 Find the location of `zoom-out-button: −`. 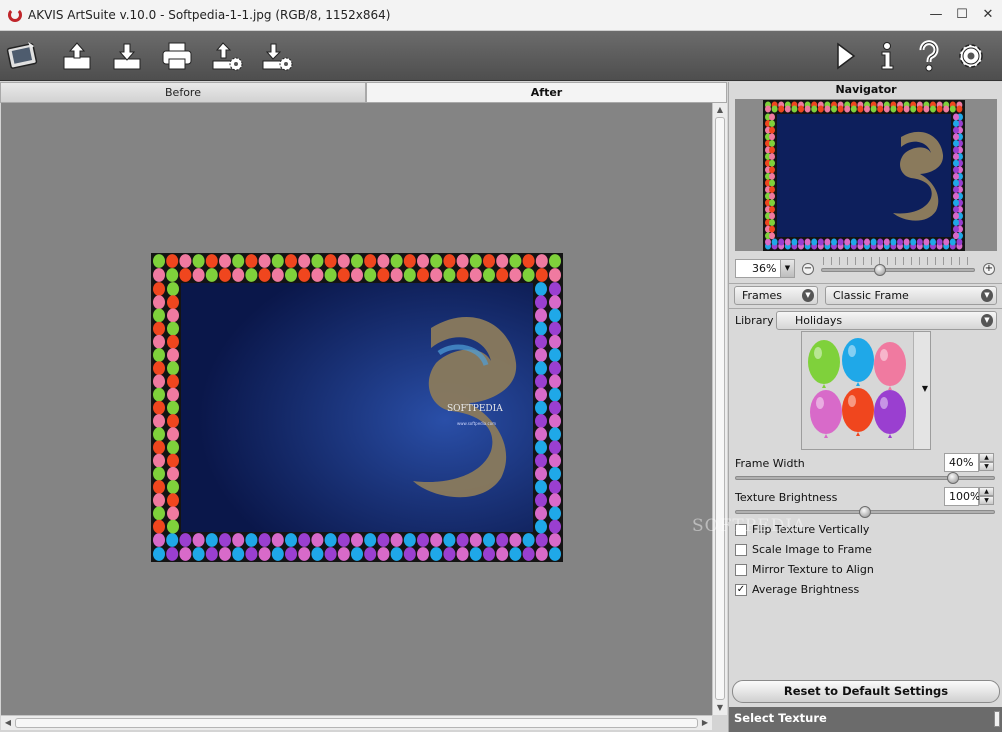

zoom-out-button: − is located at coordinates (808, 269).